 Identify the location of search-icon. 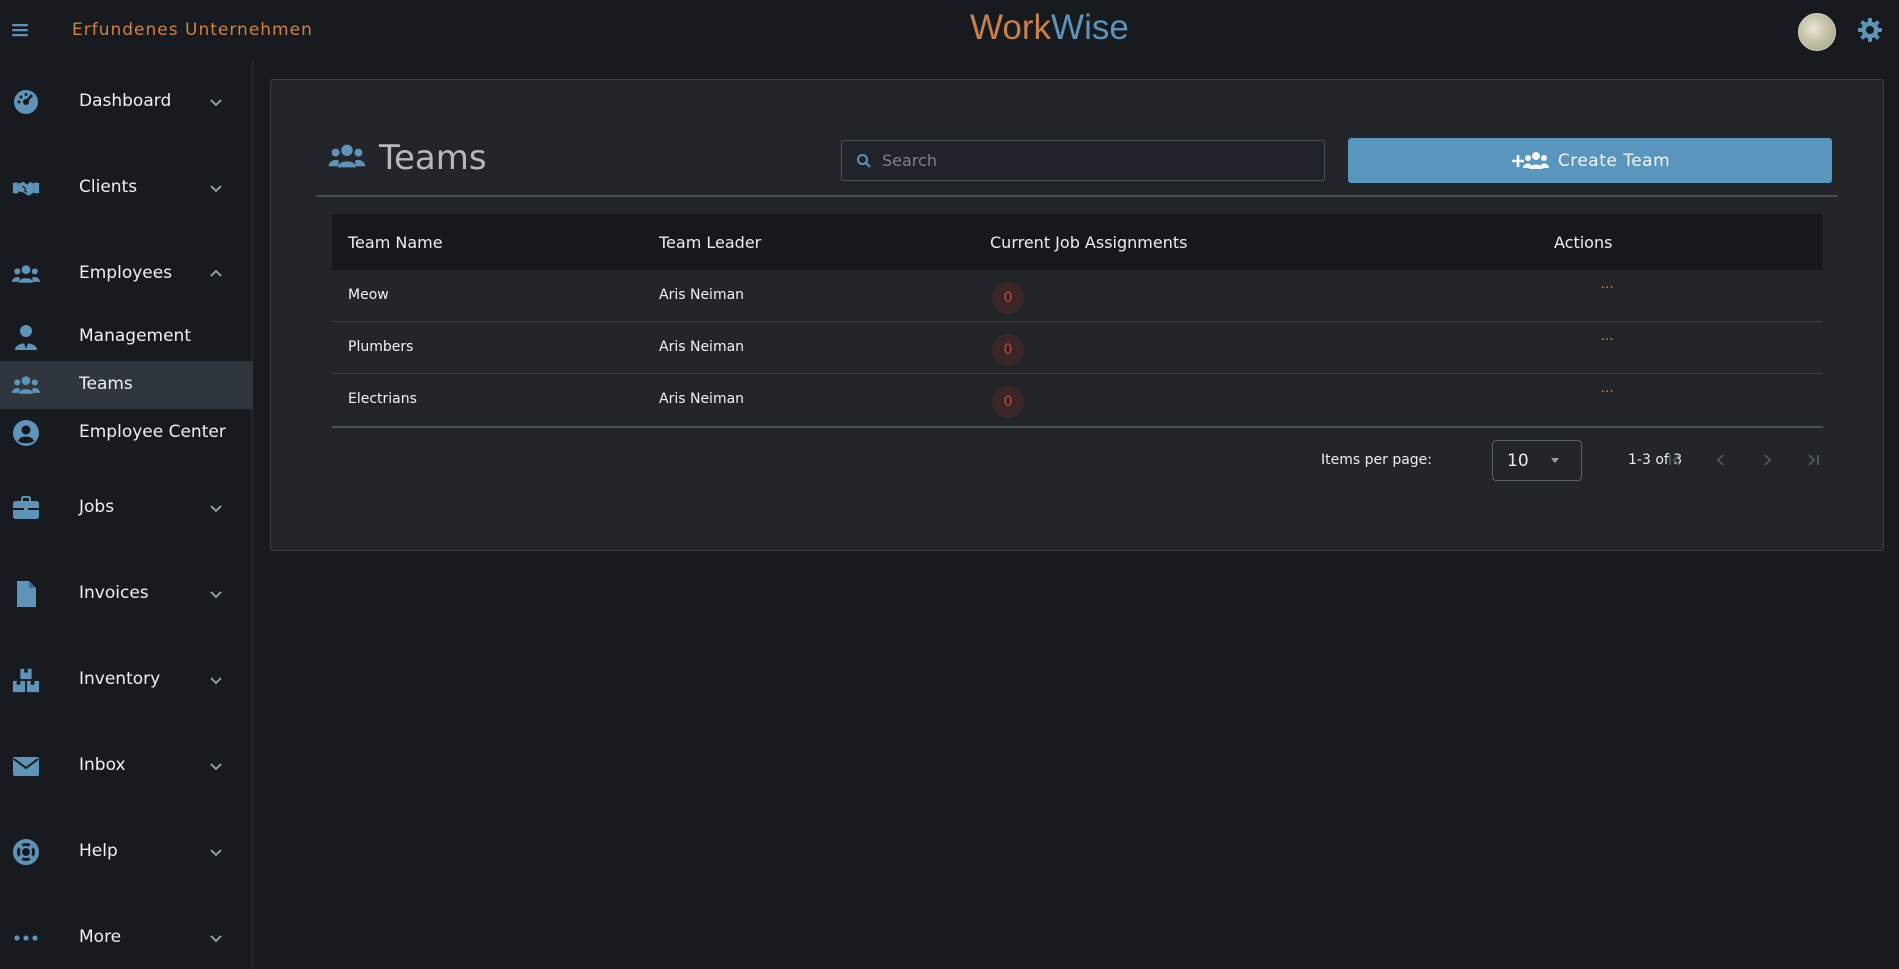
(864, 161).